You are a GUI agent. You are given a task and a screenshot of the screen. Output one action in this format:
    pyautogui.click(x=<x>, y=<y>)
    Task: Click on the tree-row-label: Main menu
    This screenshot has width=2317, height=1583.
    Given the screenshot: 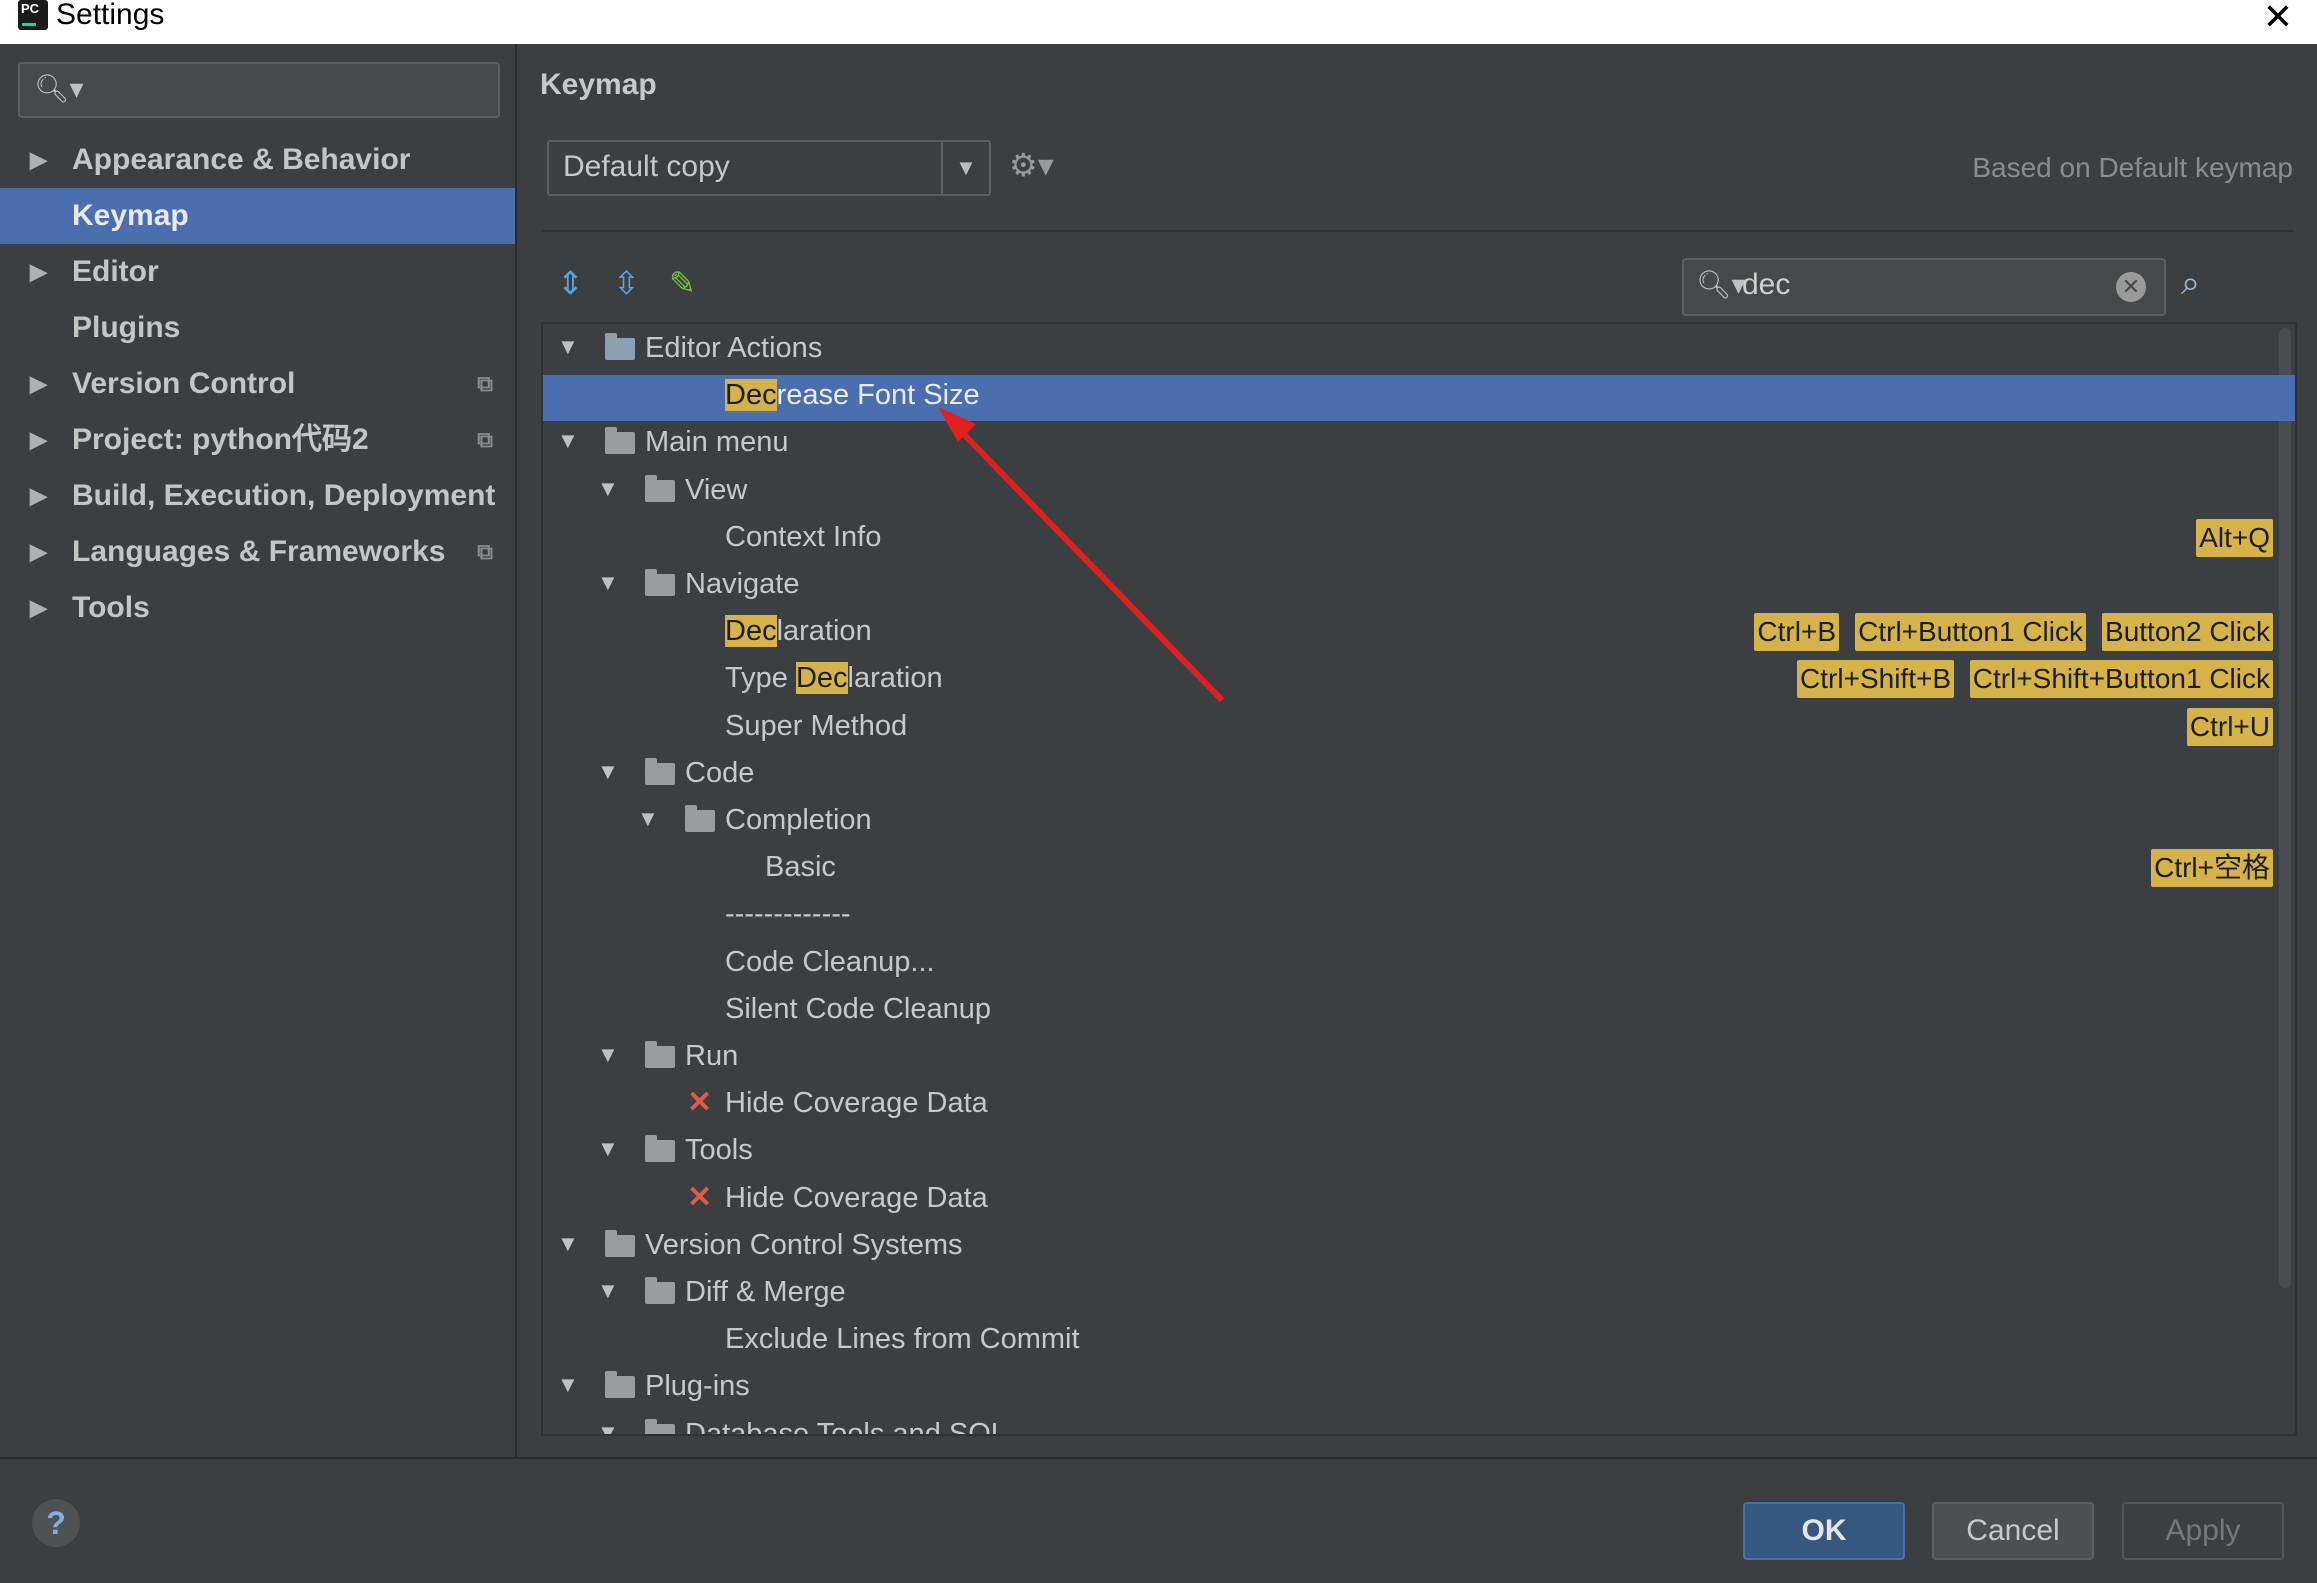 What is the action you would take?
    pyautogui.click(x=717, y=442)
    